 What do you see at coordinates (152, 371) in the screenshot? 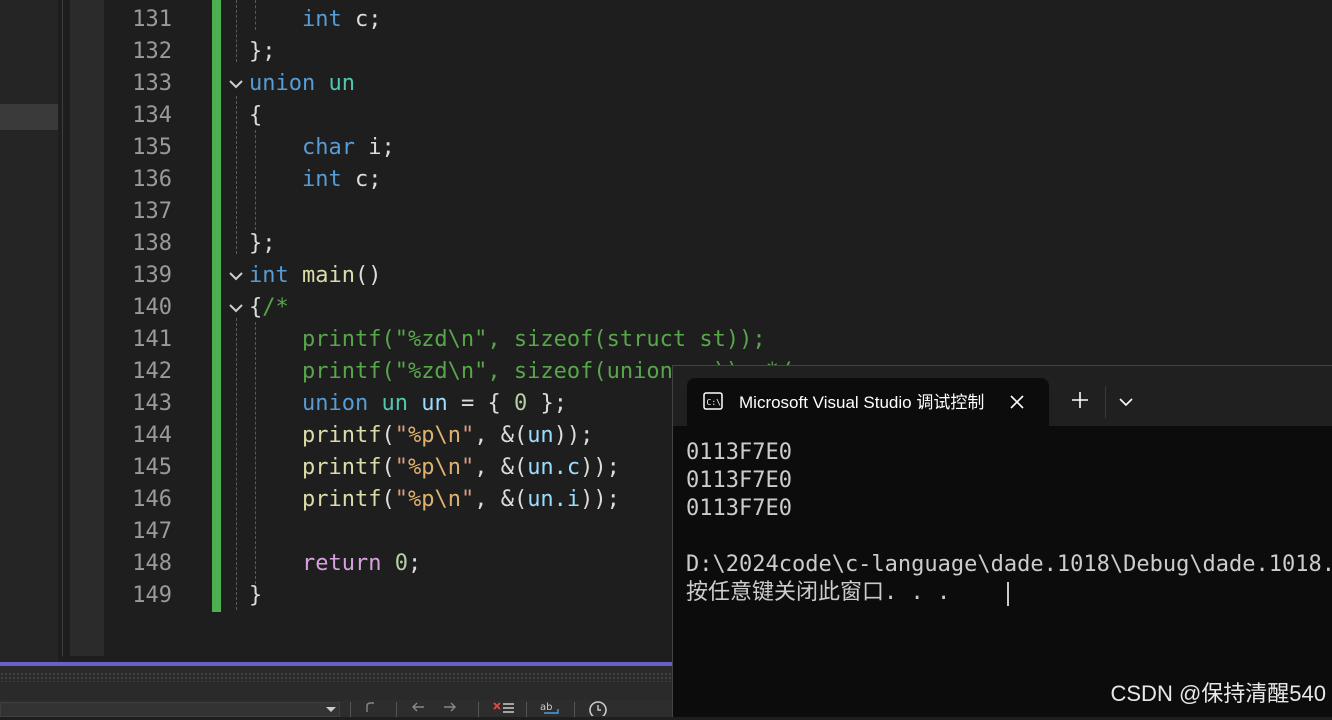
I see `line-number: 142` at bounding box center [152, 371].